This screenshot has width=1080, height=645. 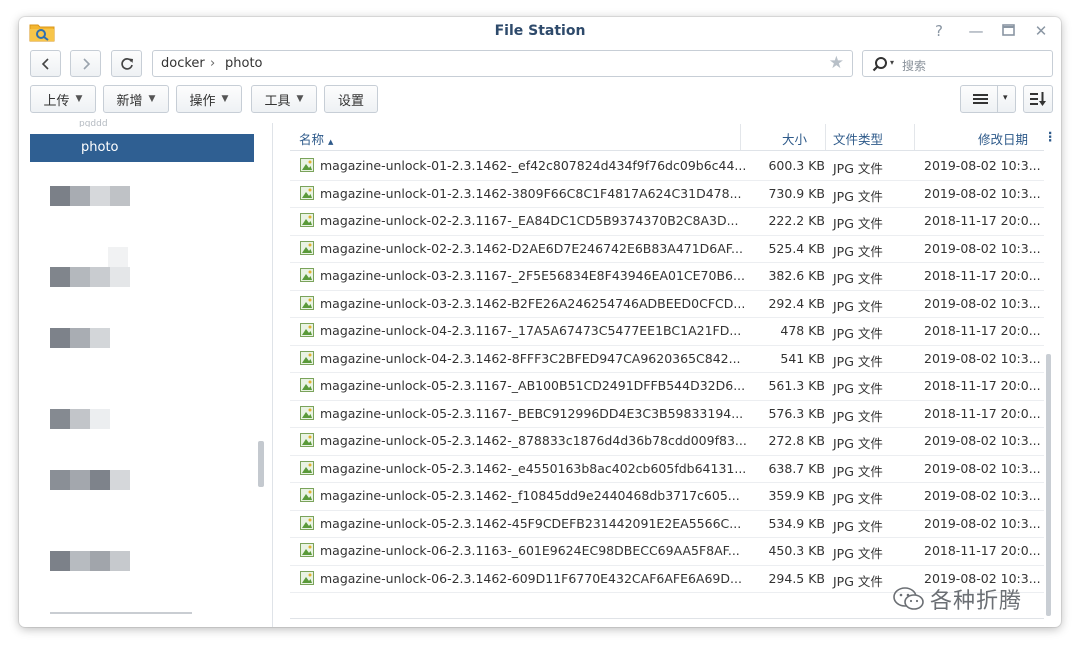 I want to click on path-bar: docker › photo ★, so click(x=502, y=63).